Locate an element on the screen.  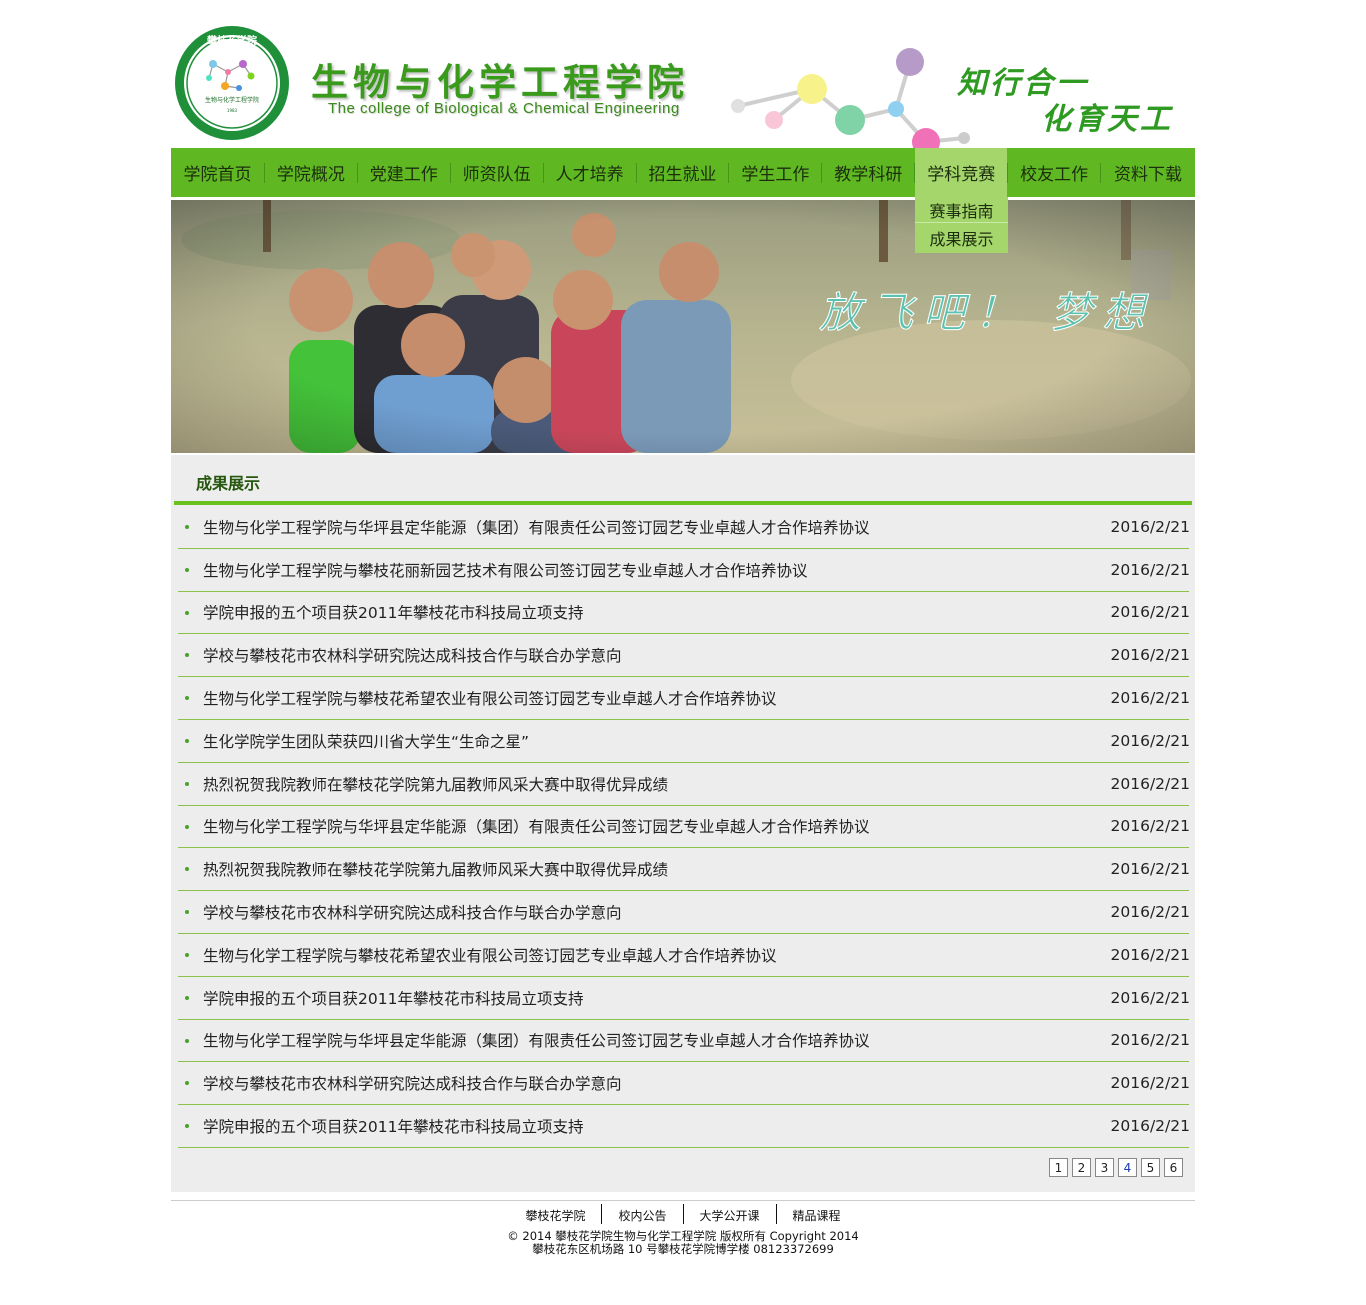
logo-inner-text: 生物与化学工程学院 is located at coordinates (232, 100).